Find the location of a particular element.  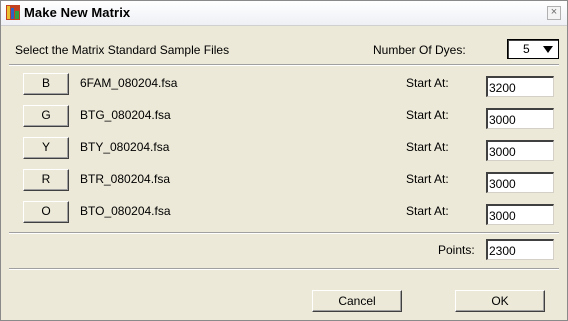

start-at-input-y is located at coordinates (520, 150).